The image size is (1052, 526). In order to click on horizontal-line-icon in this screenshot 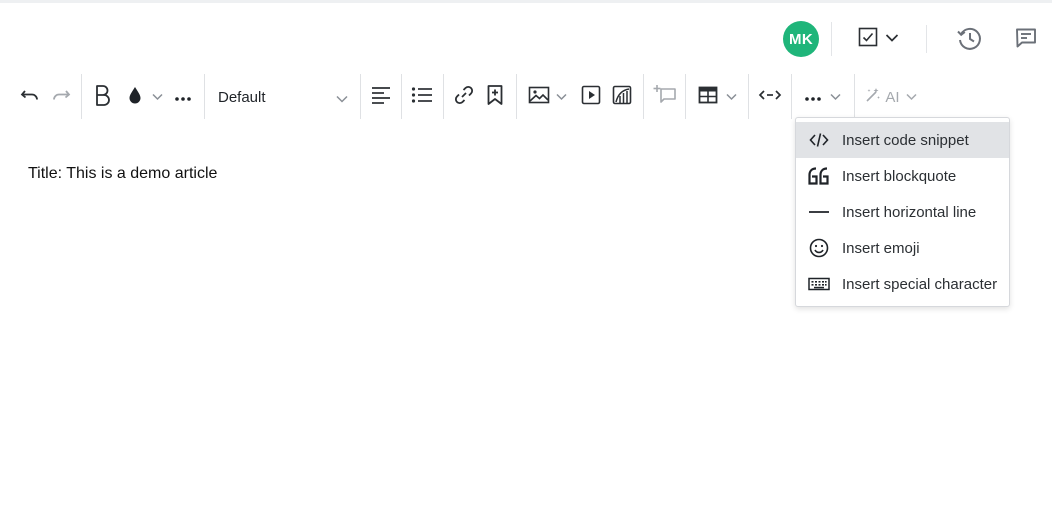, I will do `click(819, 212)`.